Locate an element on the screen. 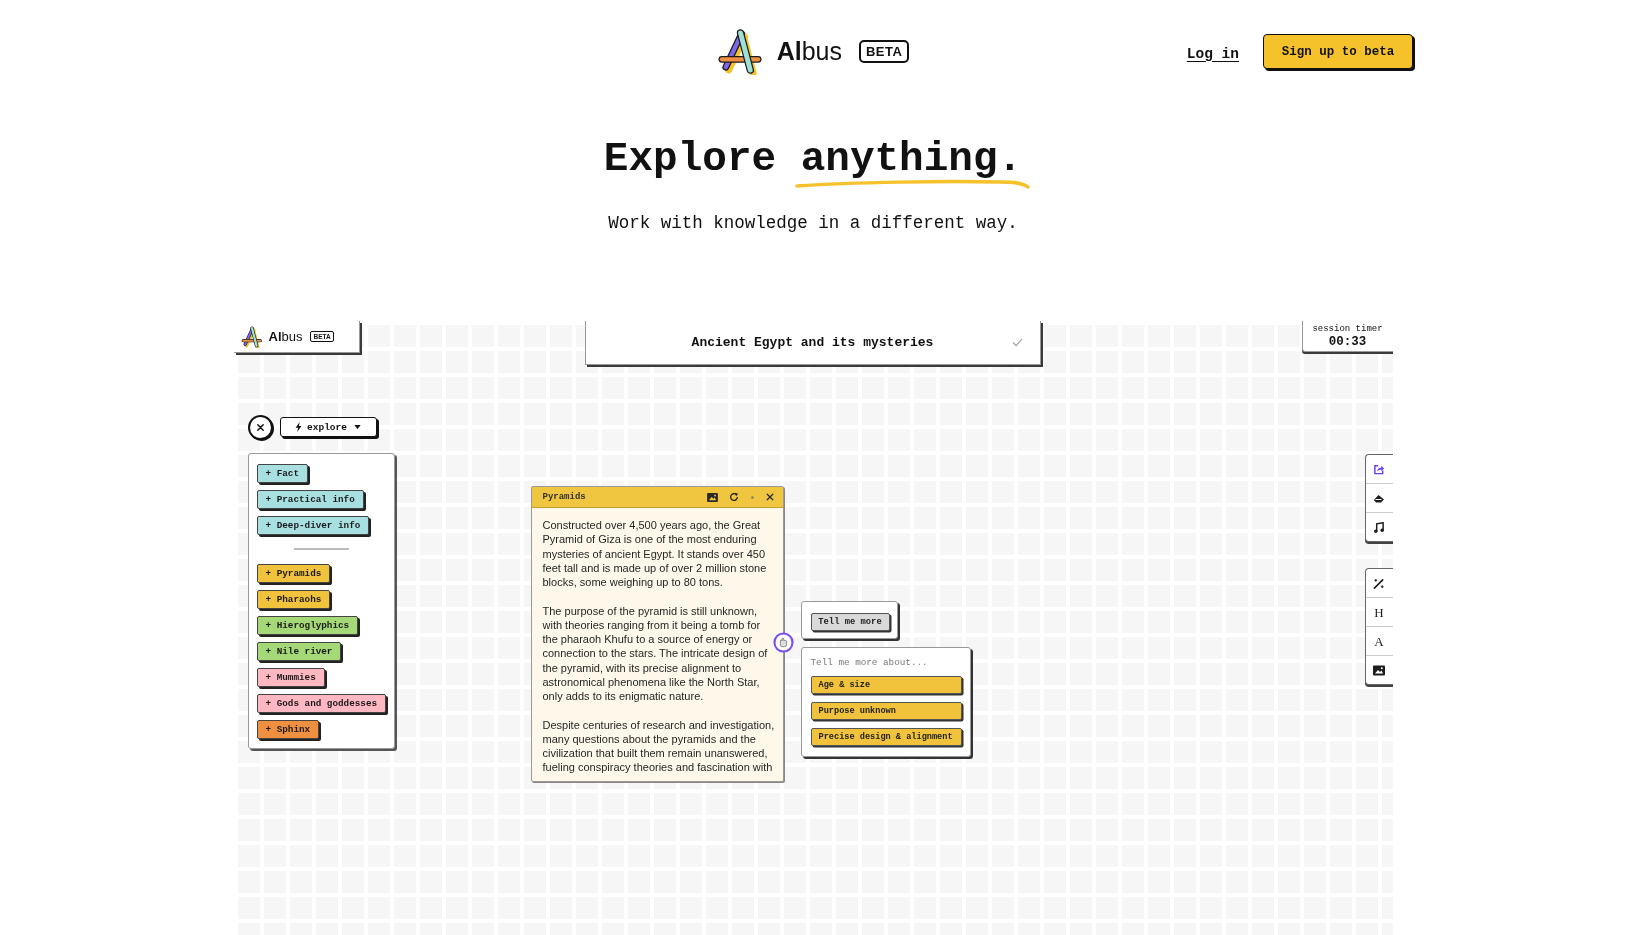  suggestion-chip: + Practical info is located at coordinates (310, 499).